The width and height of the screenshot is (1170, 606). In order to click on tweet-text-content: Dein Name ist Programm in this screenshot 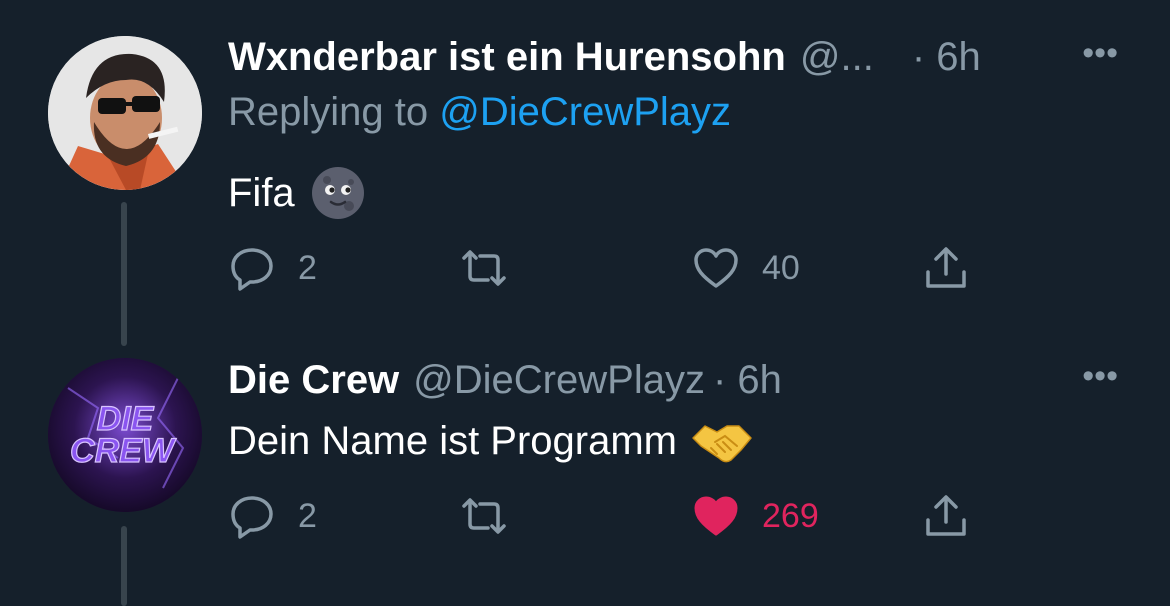, I will do `click(453, 440)`.